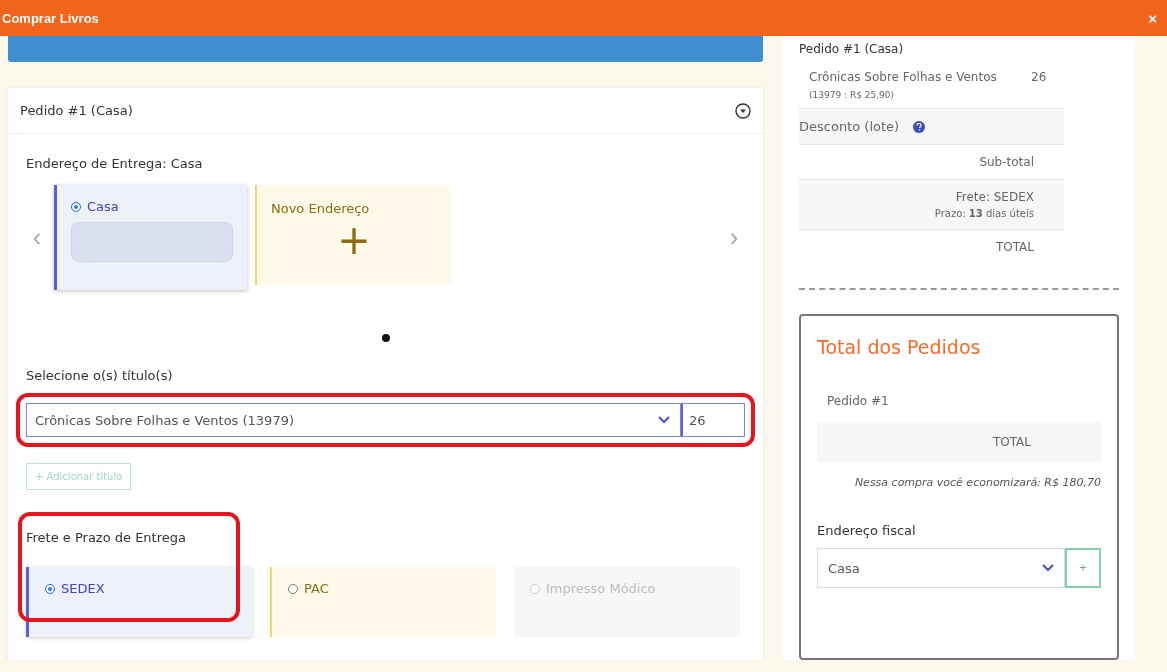 This screenshot has height=672, width=1167. Describe the element at coordinates (316, 588) in the screenshot. I see `shipping-name: PAC` at that location.